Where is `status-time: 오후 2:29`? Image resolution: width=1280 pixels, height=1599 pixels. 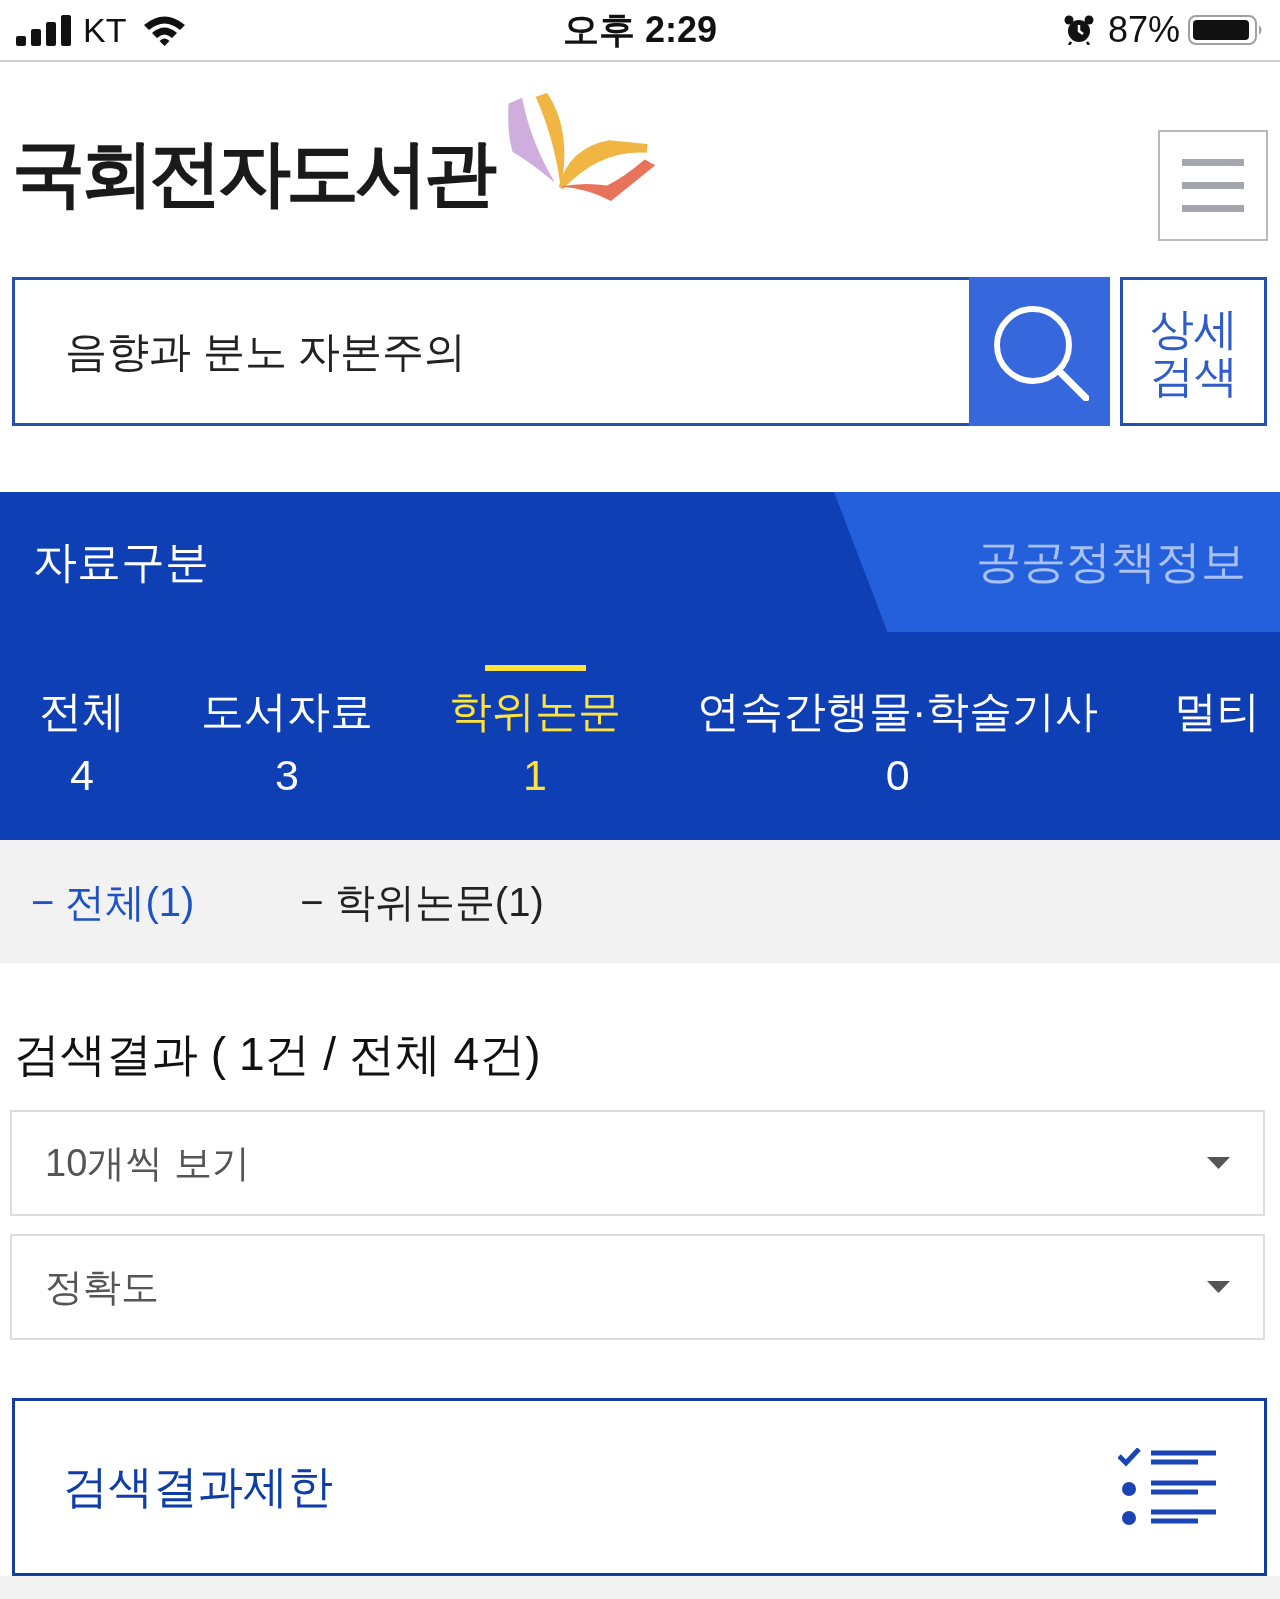
status-time: 오후 2:29 is located at coordinates (640, 30).